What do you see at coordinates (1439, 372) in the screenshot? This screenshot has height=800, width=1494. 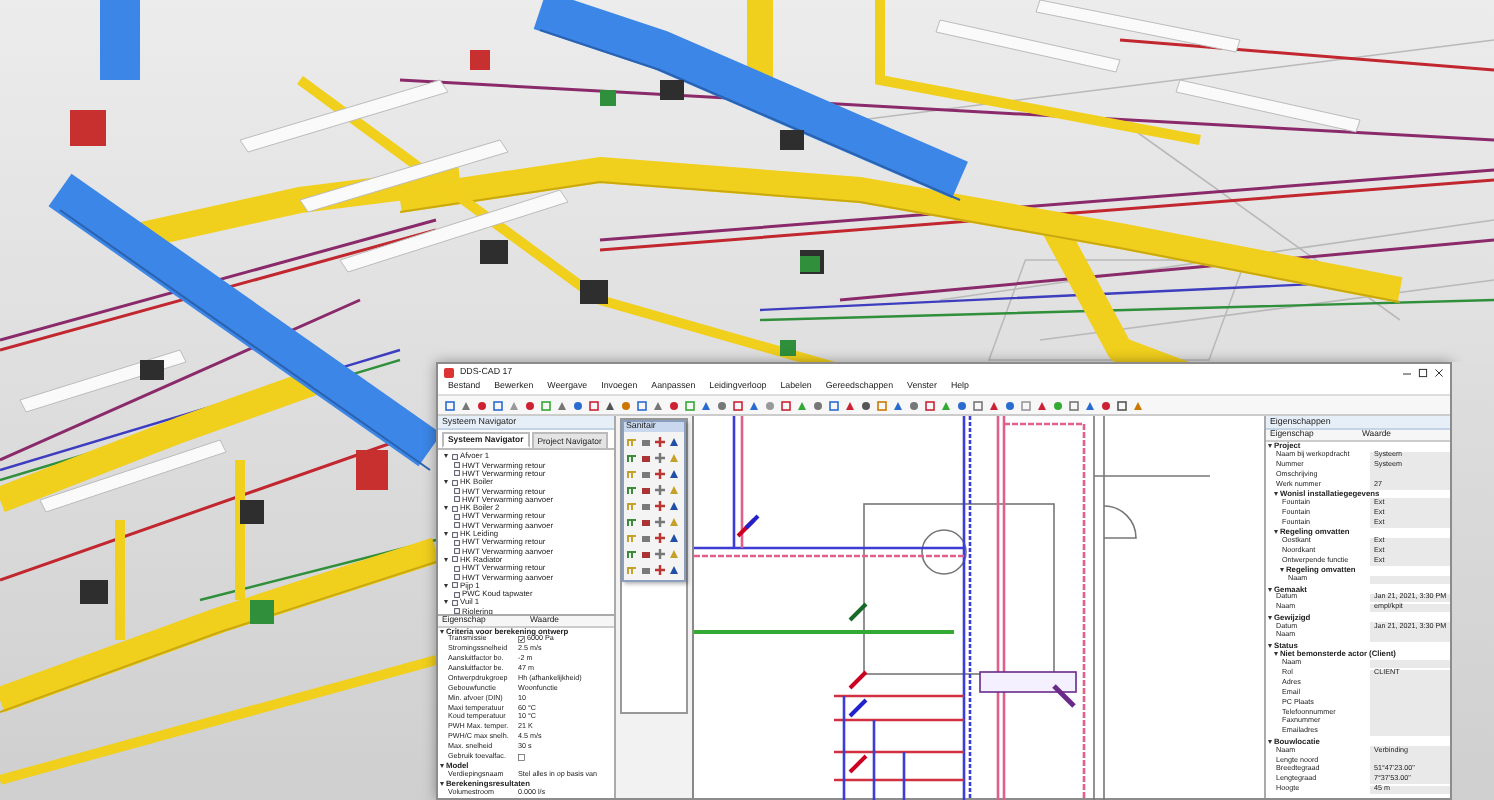 I see `close-icon` at bounding box center [1439, 372].